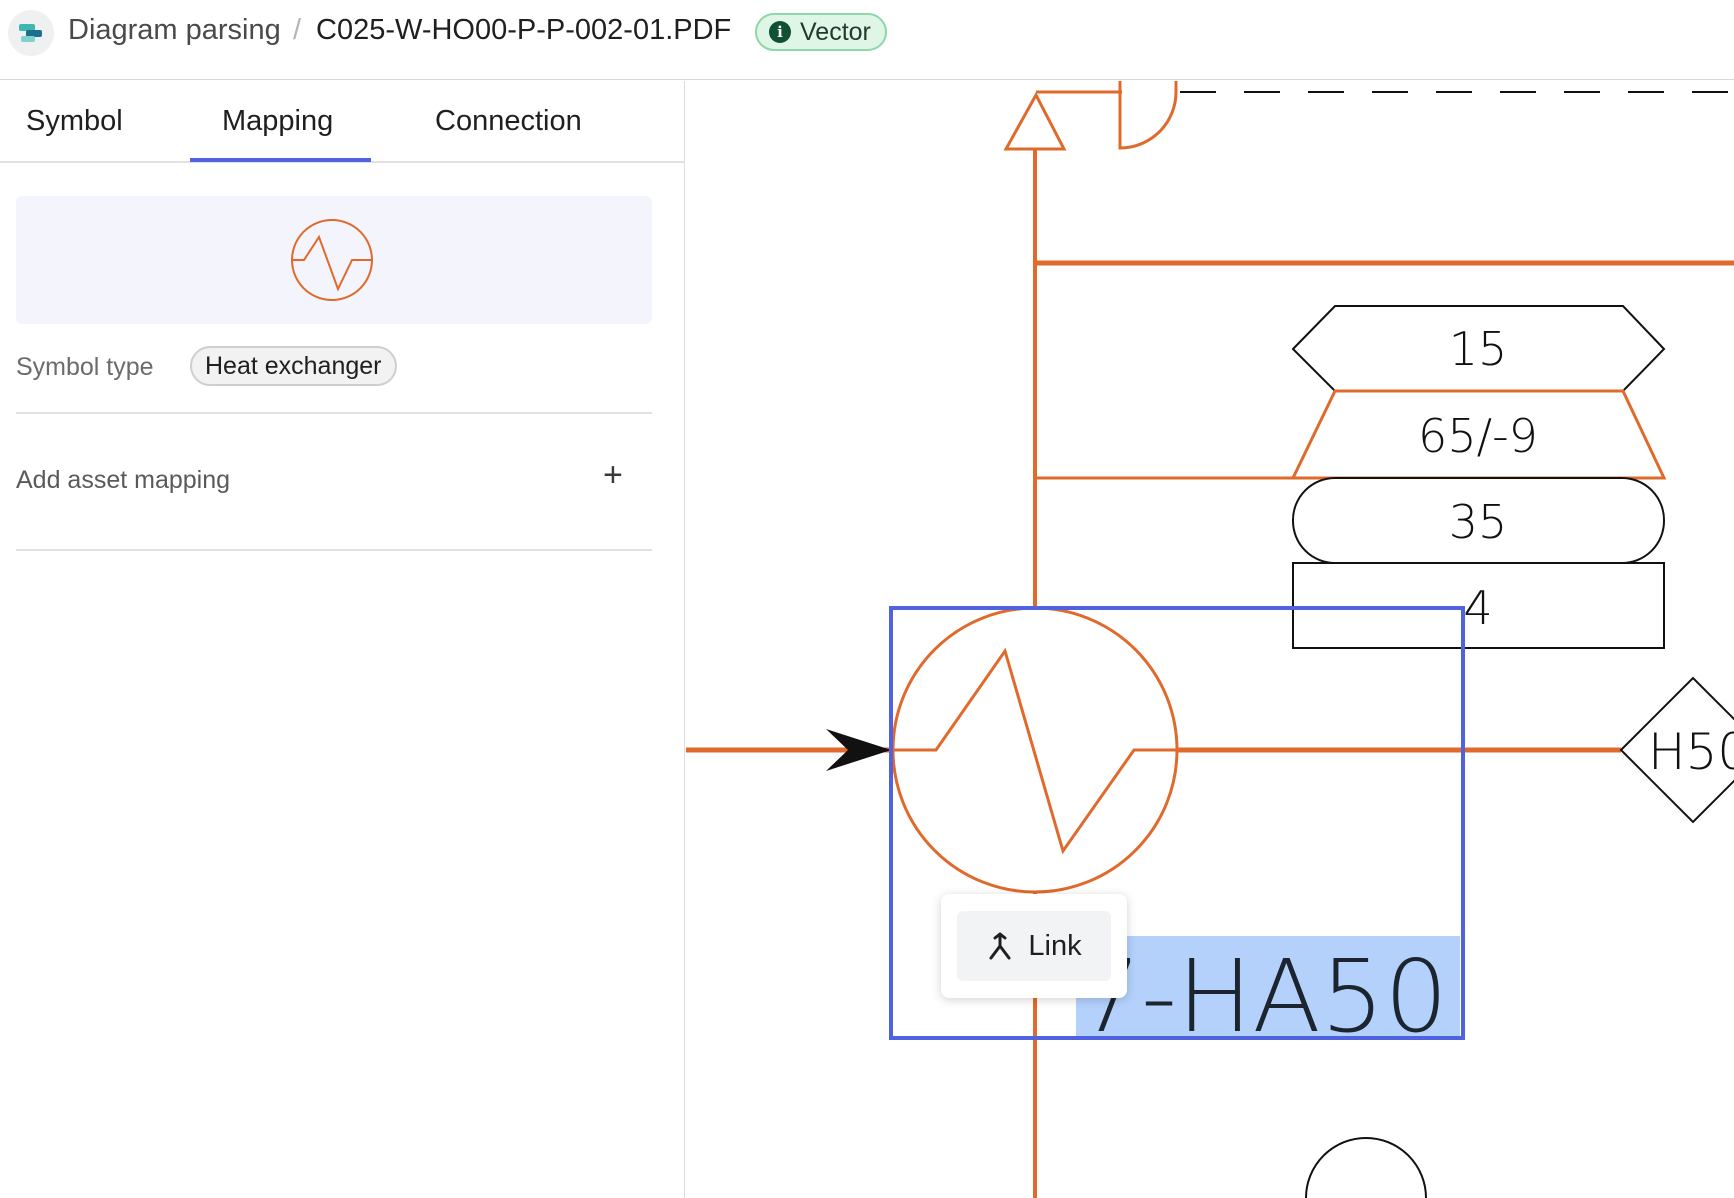 The image size is (1734, 1198). Describe the element at coordinates (1055, 945) in the screenshot. I see `link-label: Link` at that location.